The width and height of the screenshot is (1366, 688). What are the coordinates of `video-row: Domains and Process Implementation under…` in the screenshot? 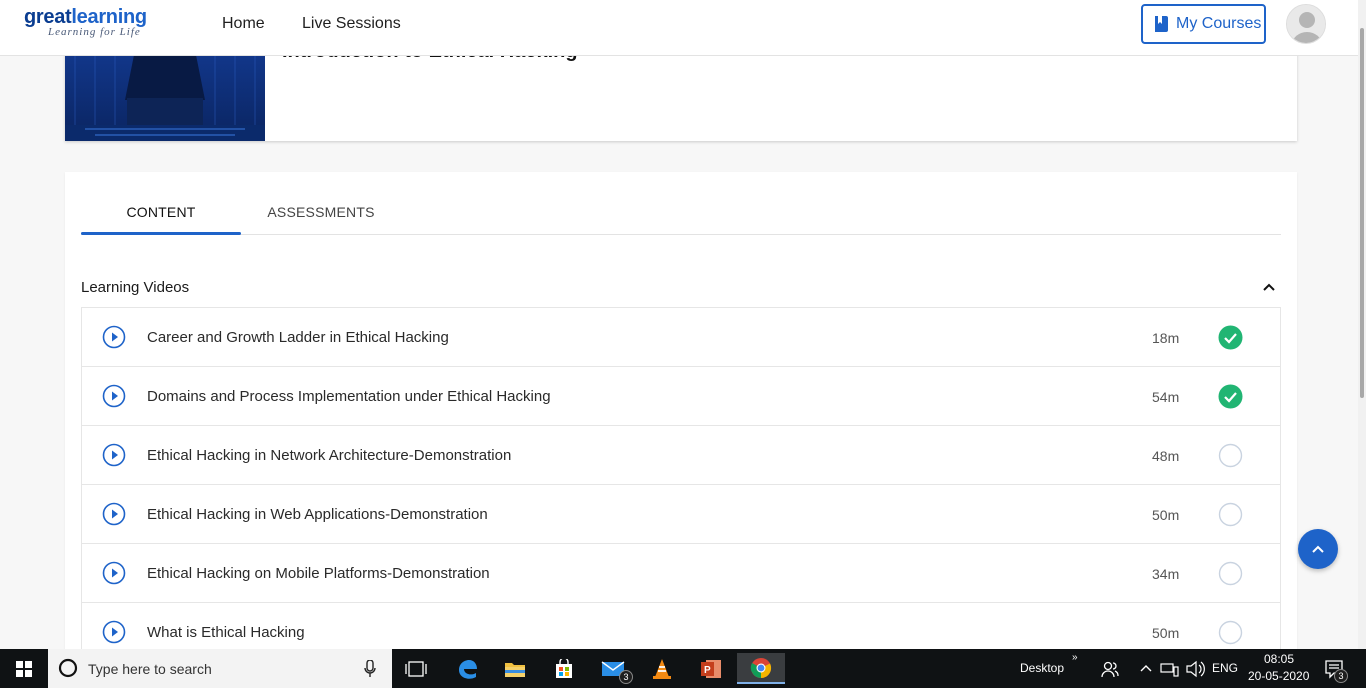 It's located at (681, 396).